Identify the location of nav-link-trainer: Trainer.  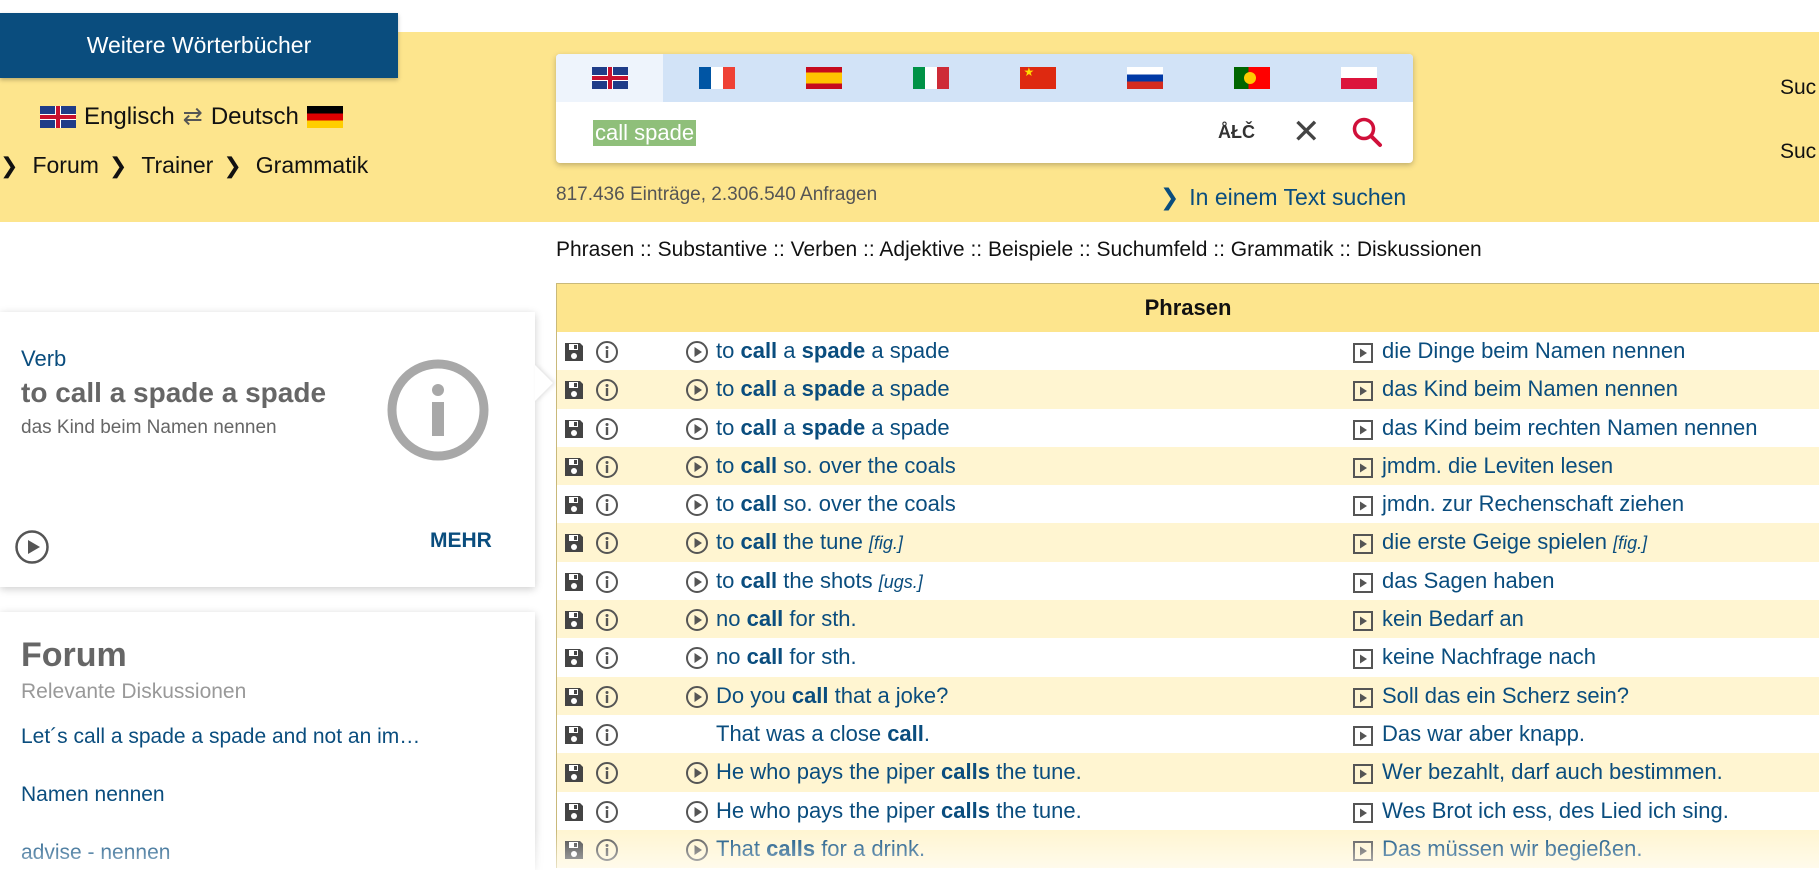
(177, 165).